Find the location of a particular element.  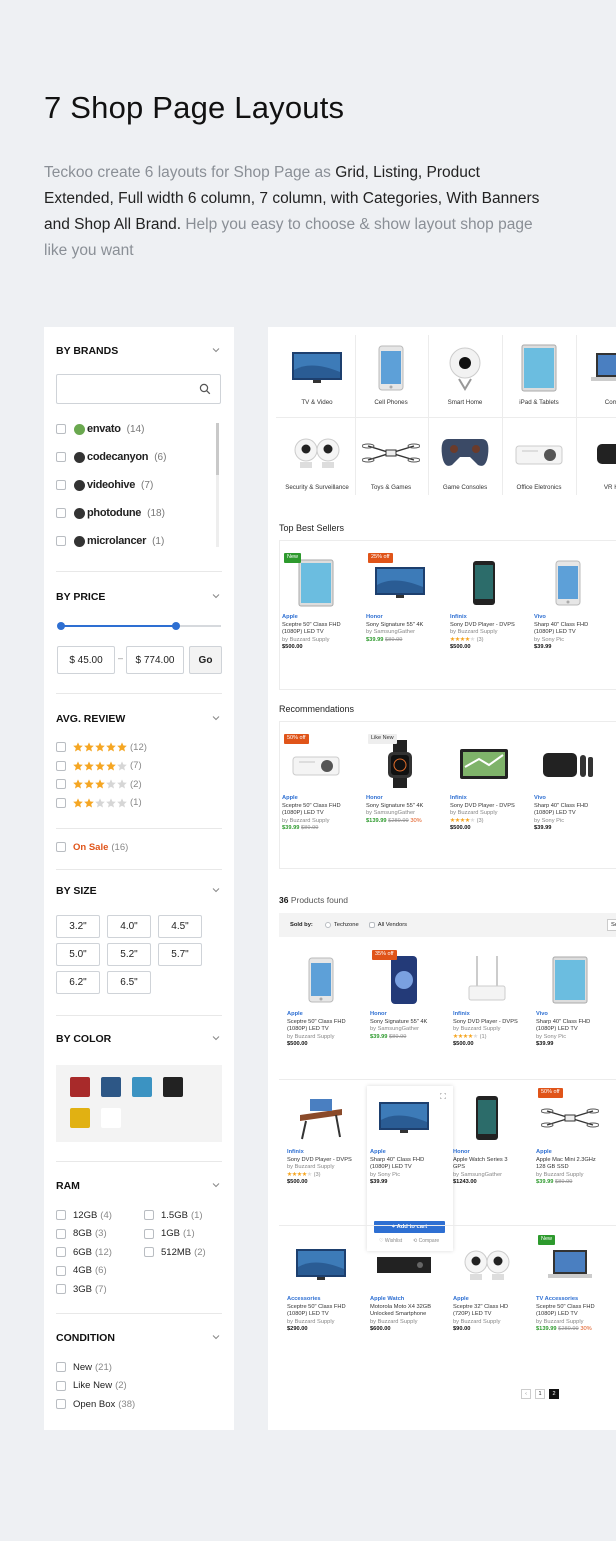

pagination-prev: ‹ is located at coordinates (526, 1394).